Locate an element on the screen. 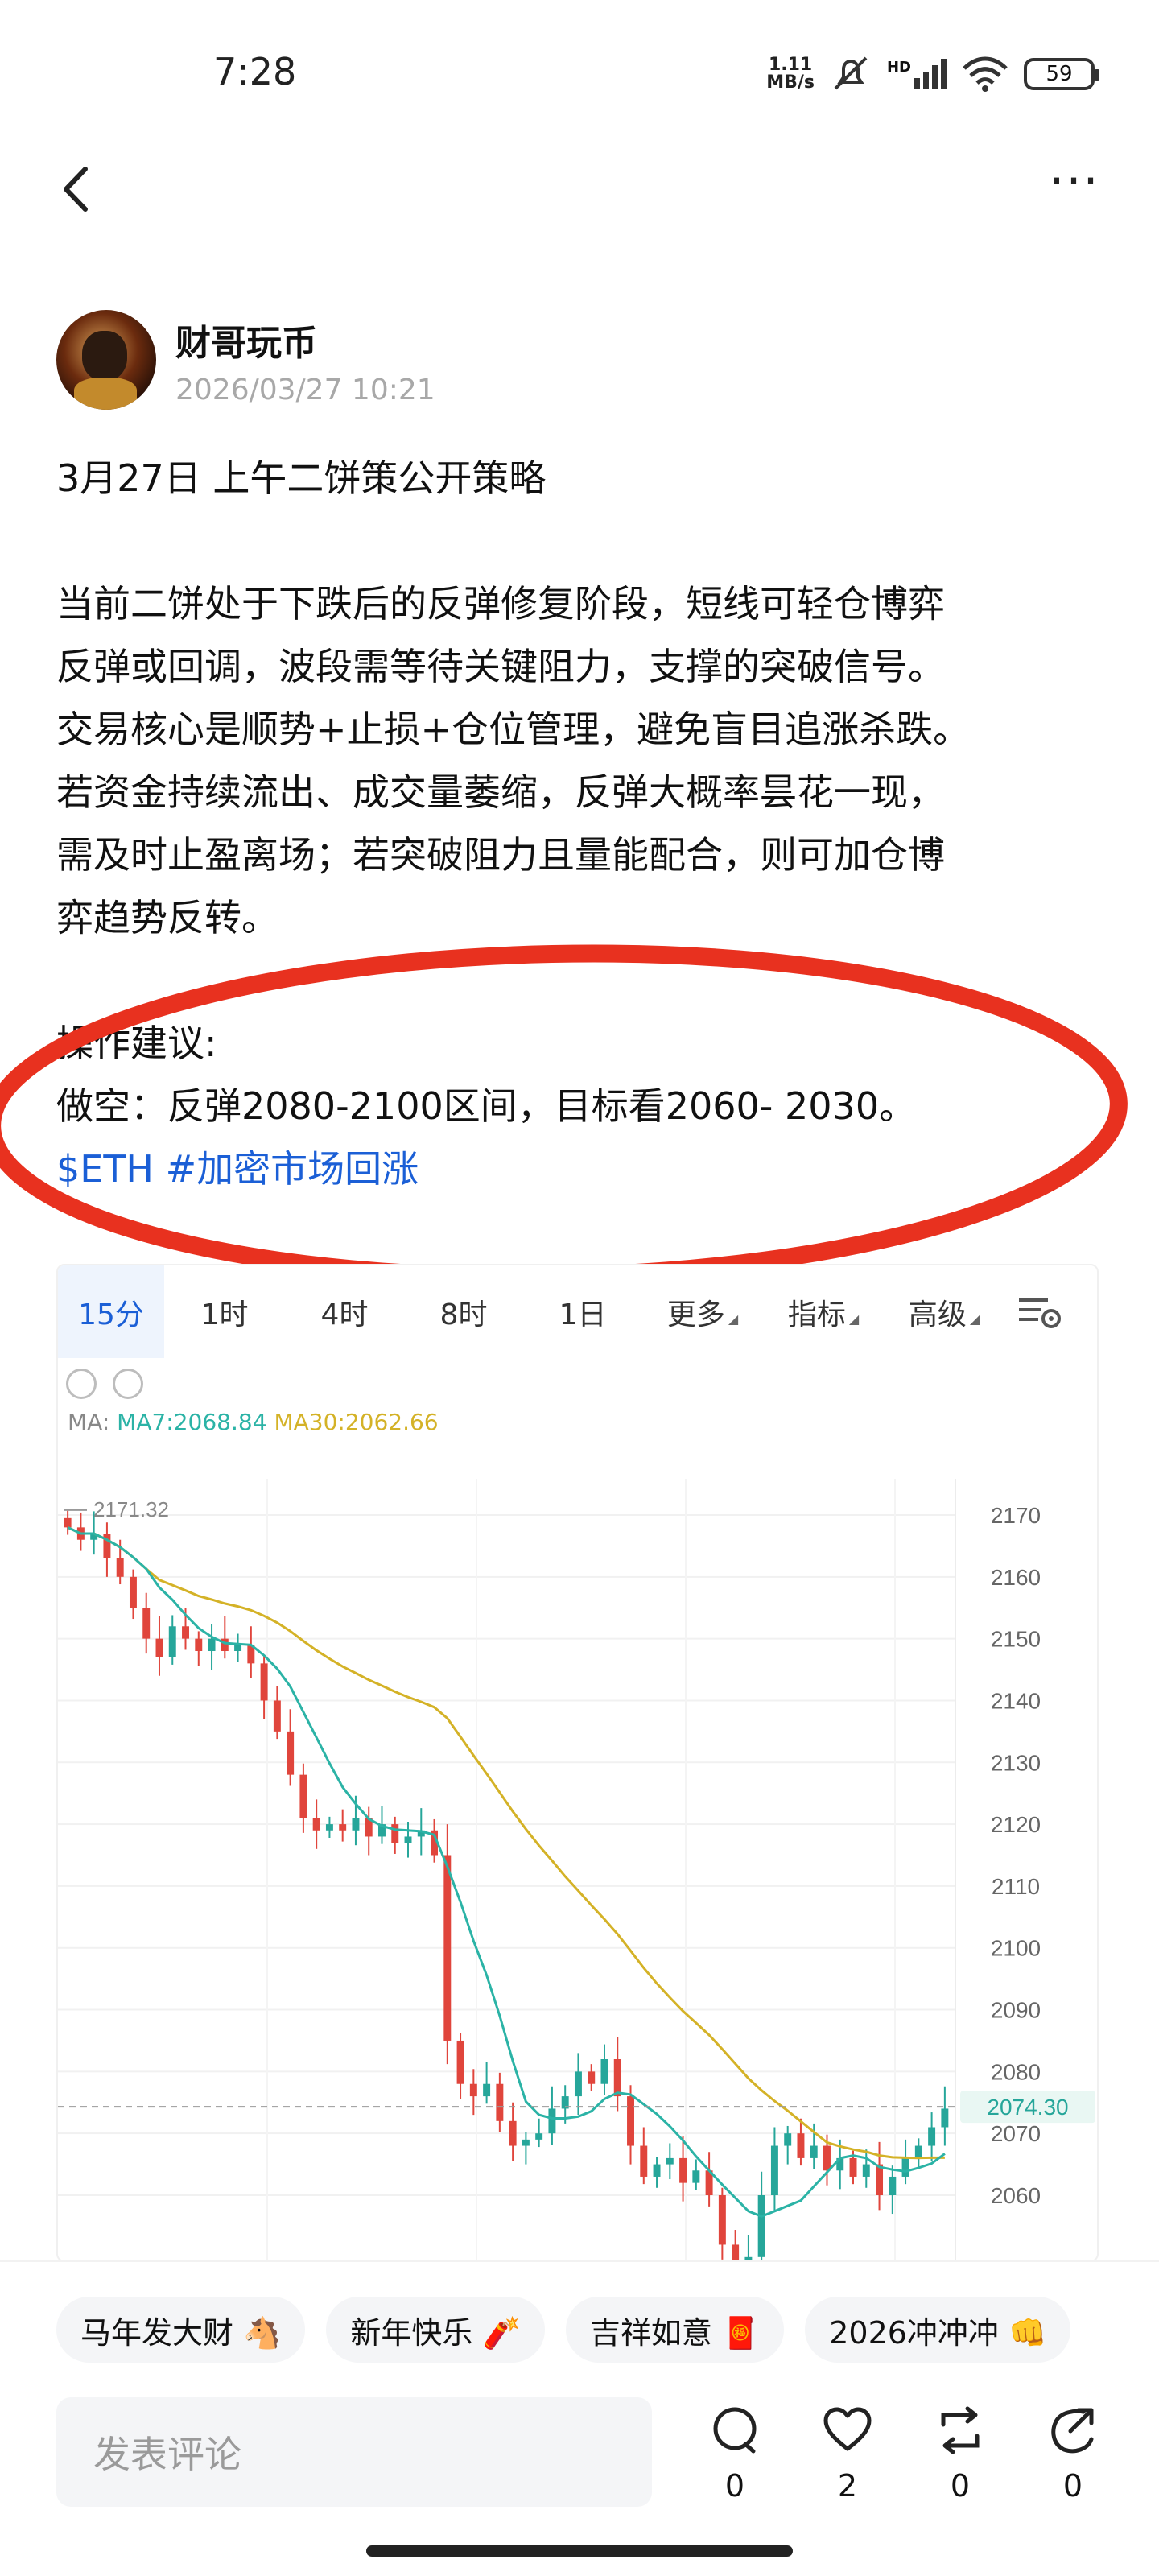  net-speed: 1.11 MB/s is located at coordinates (790, 74).